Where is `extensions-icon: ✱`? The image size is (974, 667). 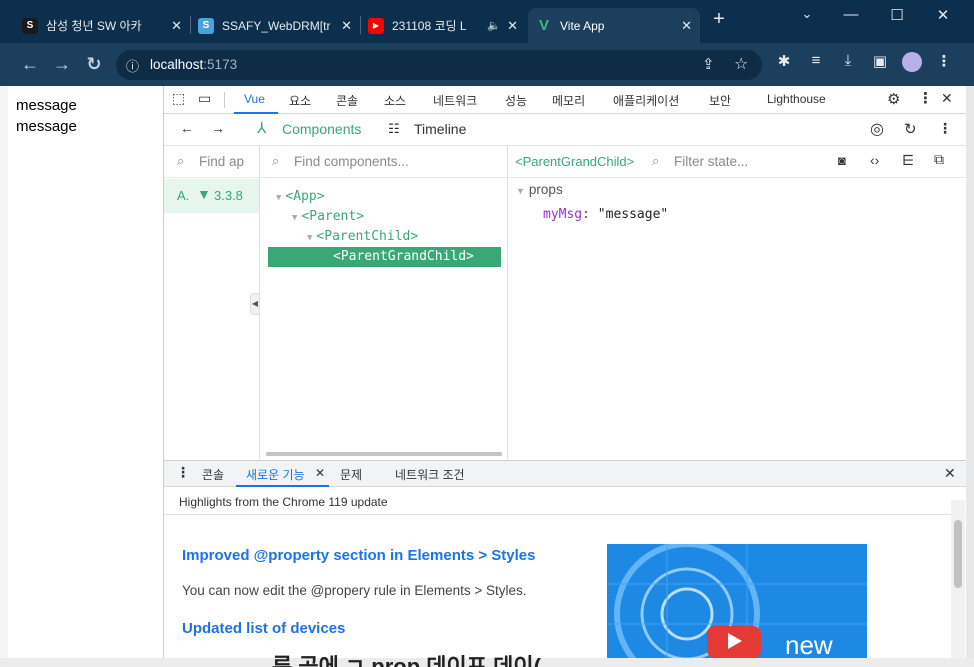
extensions-icon: ✱ is located at coordinates (784, 61).